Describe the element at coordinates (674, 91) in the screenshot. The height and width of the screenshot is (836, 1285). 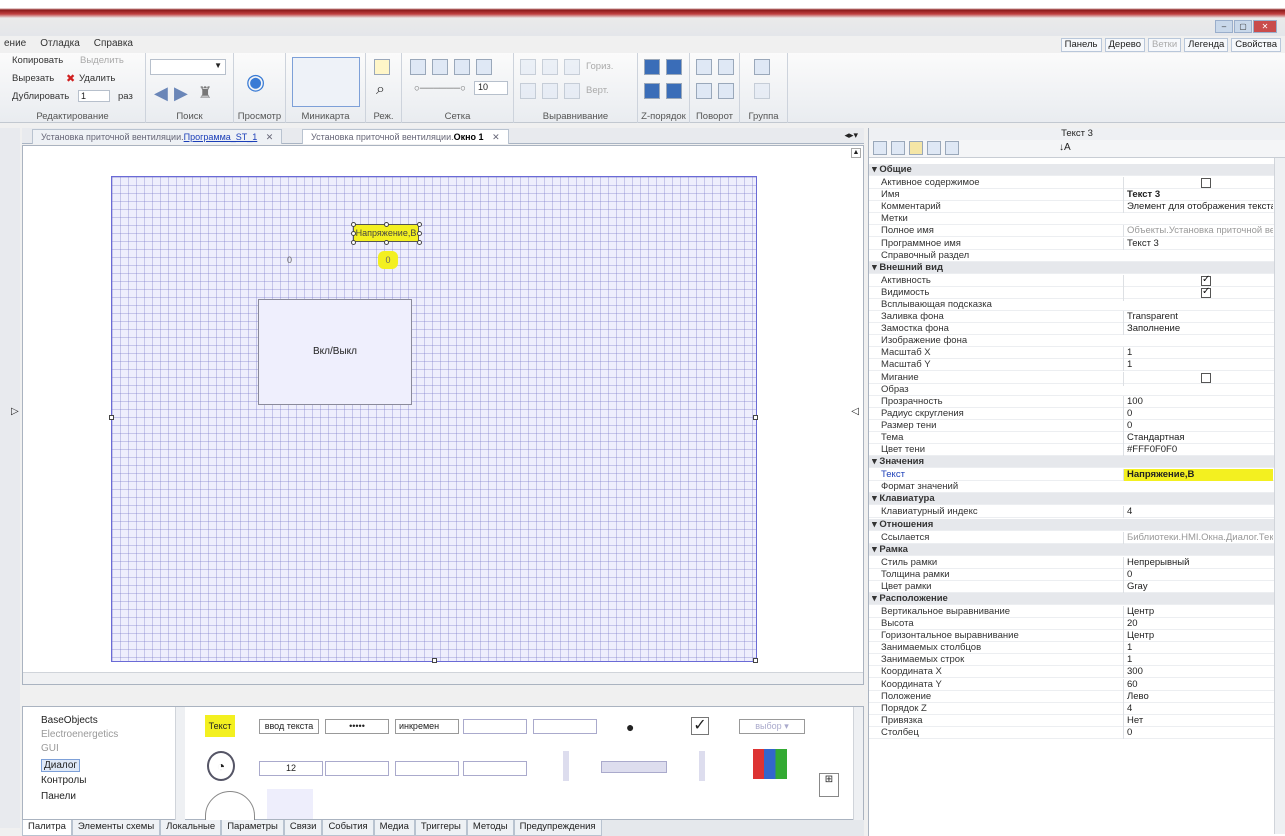
I see `send-backward-icon` at that location.